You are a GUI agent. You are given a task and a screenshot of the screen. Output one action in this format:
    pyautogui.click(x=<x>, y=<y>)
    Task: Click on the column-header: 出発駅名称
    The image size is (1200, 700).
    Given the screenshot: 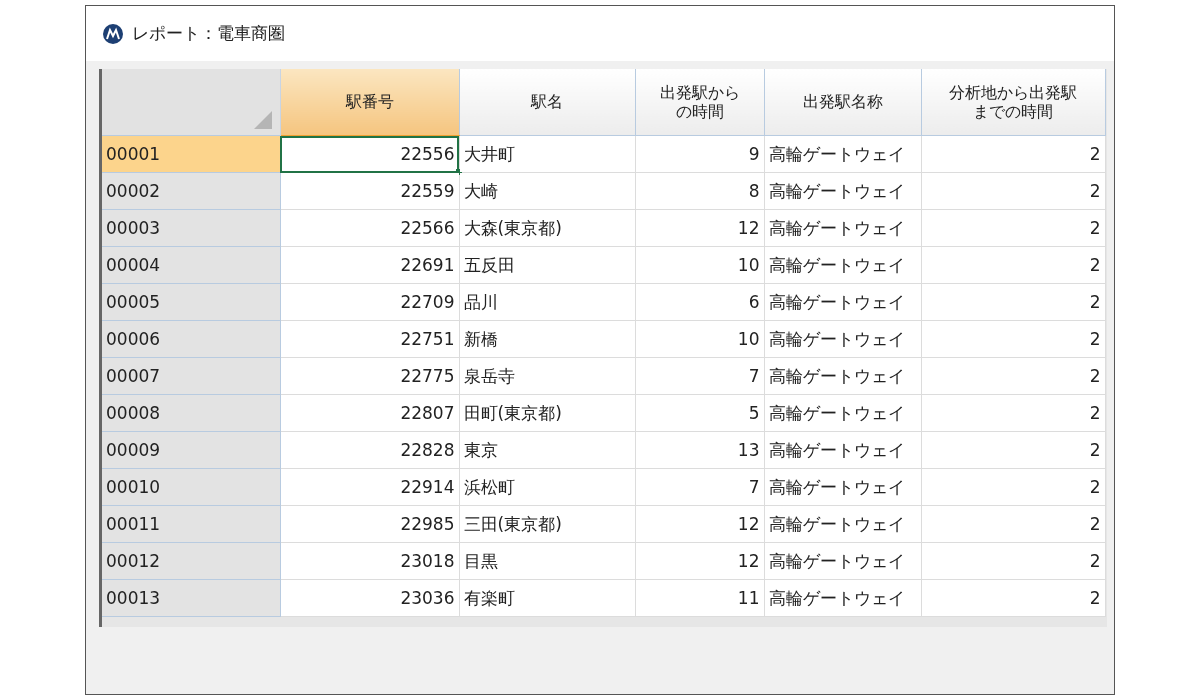 What is the action you would take?
    pyautogui.click(x=842, y=102)
    